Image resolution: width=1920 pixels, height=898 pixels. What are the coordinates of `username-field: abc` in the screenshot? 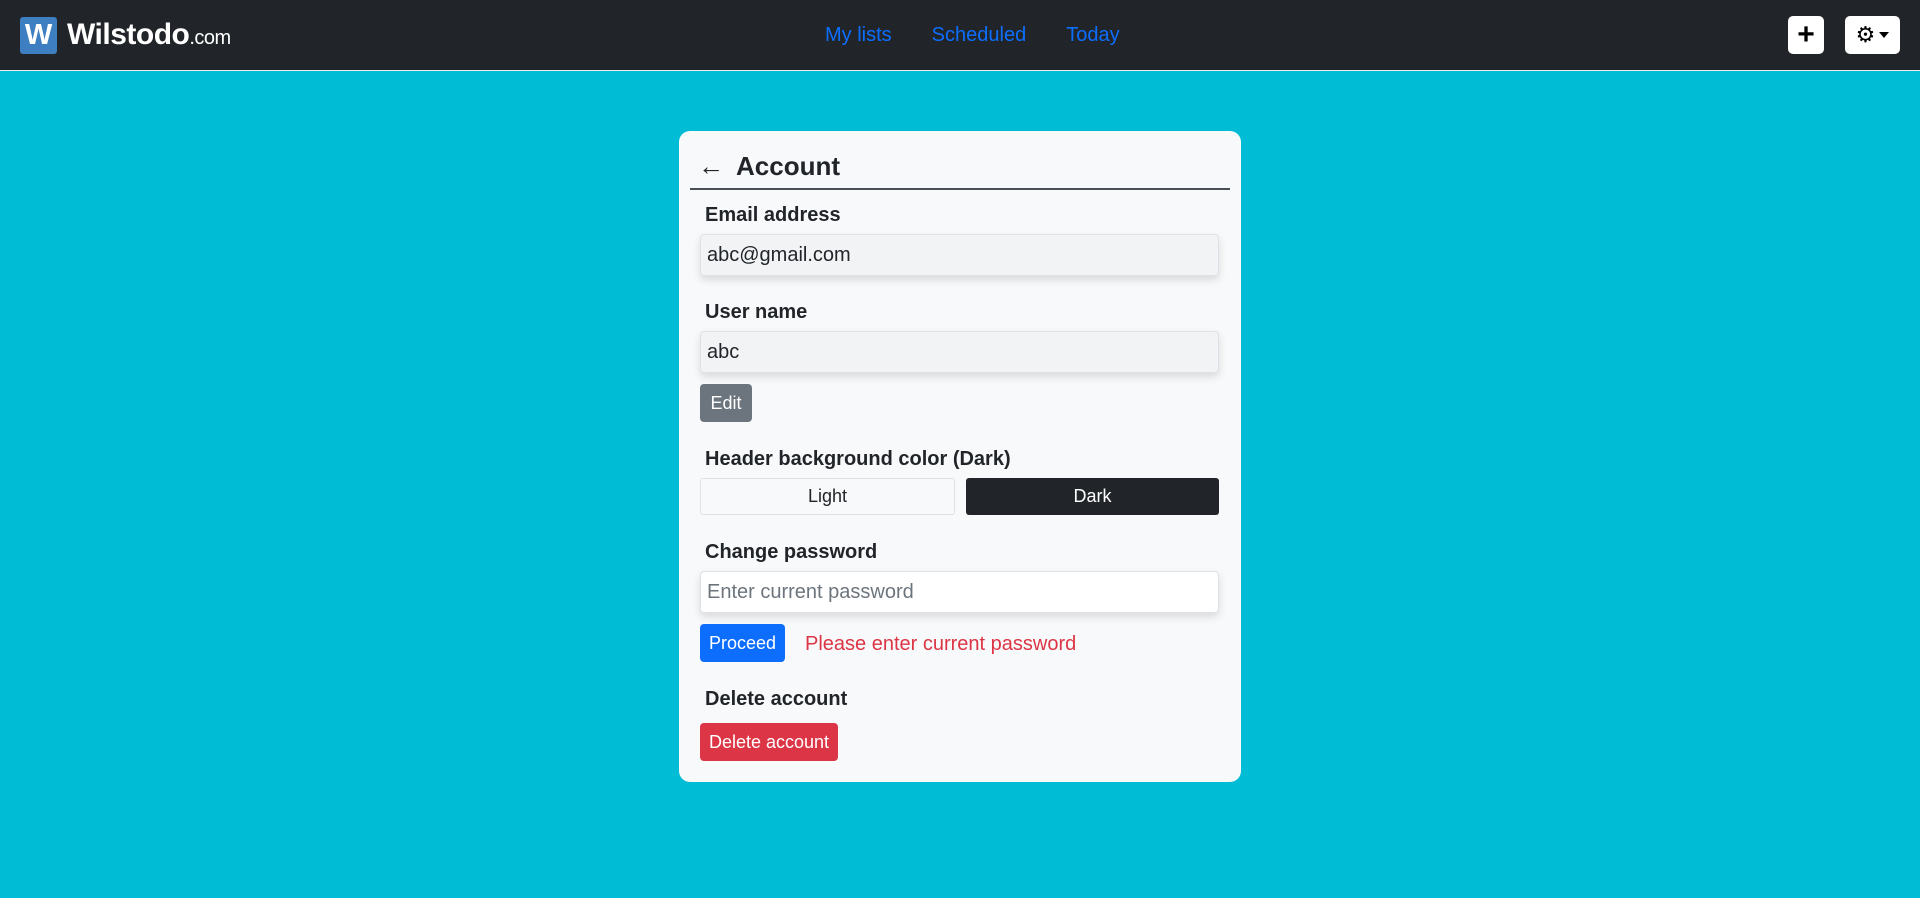 It's located at (959, 352).